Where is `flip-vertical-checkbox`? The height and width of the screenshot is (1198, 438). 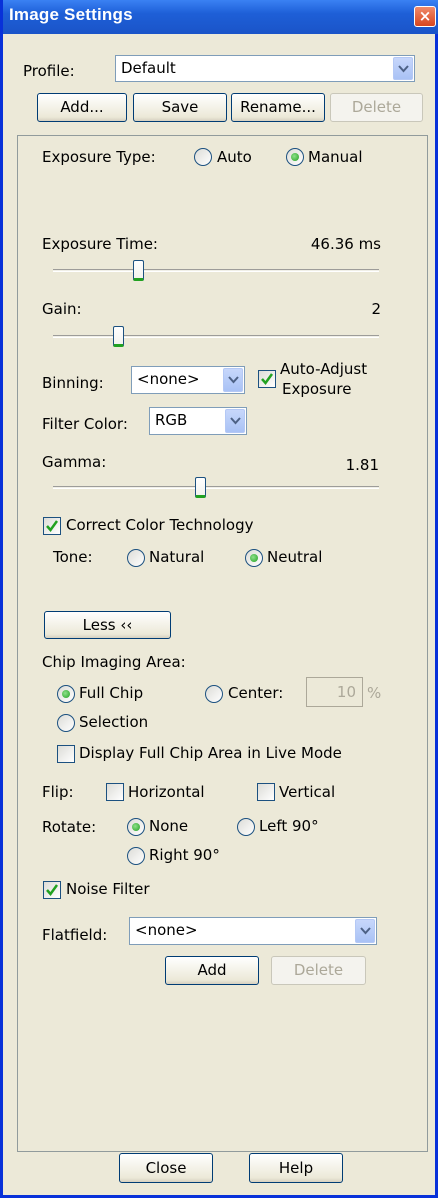
flip-vertical-checkbox is located at coordinates (266, 792).